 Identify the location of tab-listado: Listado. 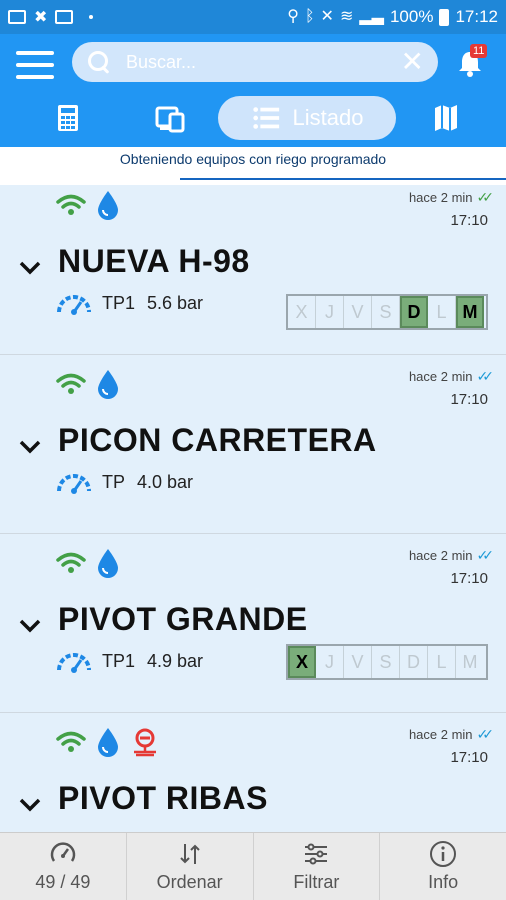
(307, 118).